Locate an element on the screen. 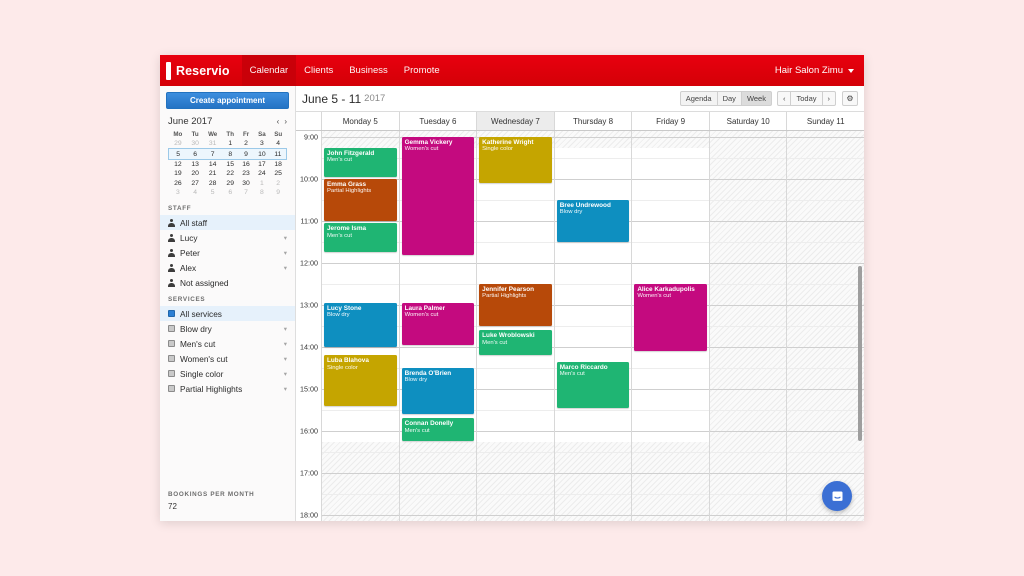 This screenshot has height=576, width=1024. mini-cal-day: 26 is located at coordinates (178, 183).